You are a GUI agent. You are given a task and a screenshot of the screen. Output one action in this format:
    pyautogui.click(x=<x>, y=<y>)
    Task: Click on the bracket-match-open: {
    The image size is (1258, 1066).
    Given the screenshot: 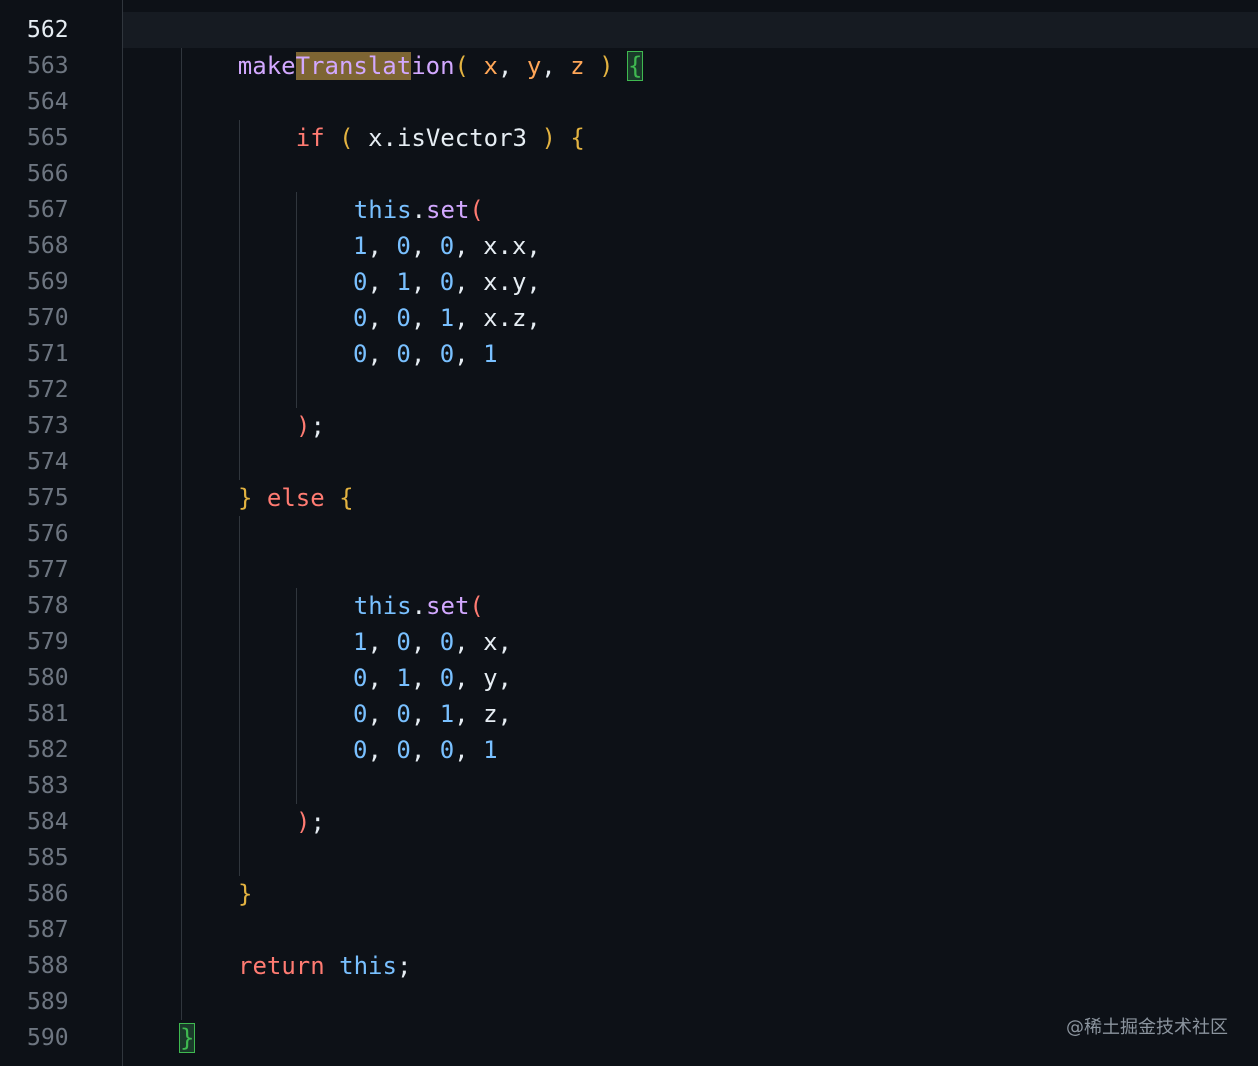 What is the action you would take?
    pyautogui.click(x=635, y=66)
    